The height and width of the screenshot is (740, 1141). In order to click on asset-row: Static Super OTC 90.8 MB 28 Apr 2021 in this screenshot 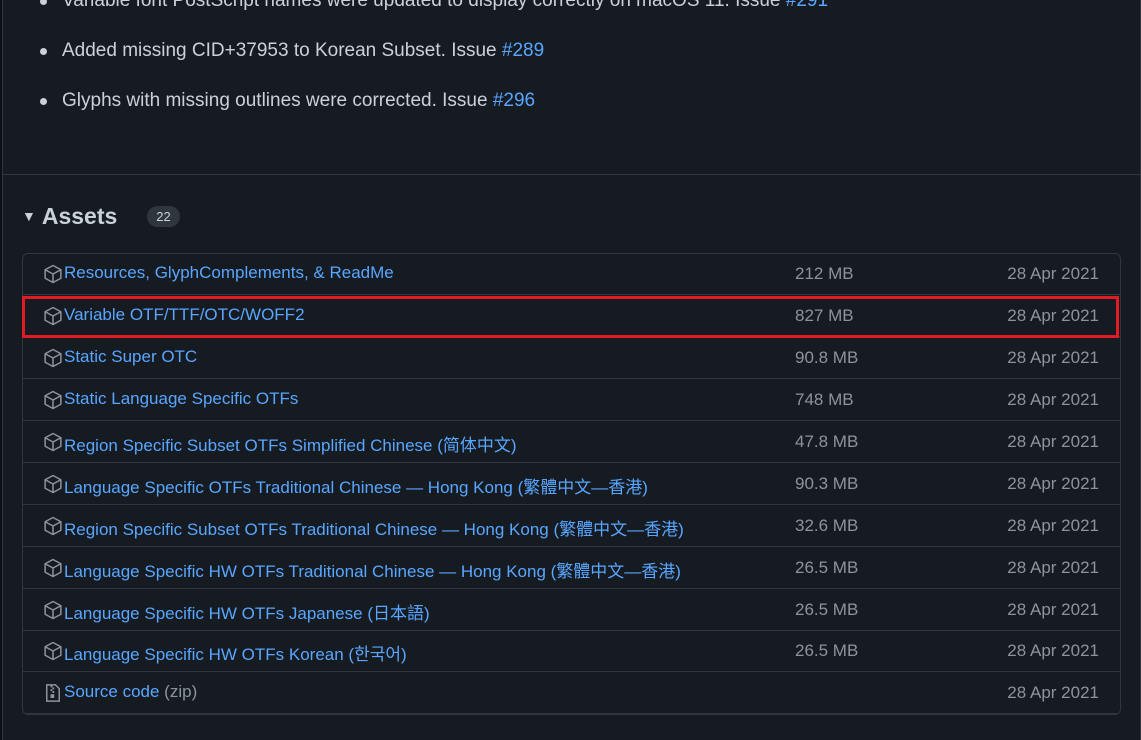, I will do `click(571, 358)`.